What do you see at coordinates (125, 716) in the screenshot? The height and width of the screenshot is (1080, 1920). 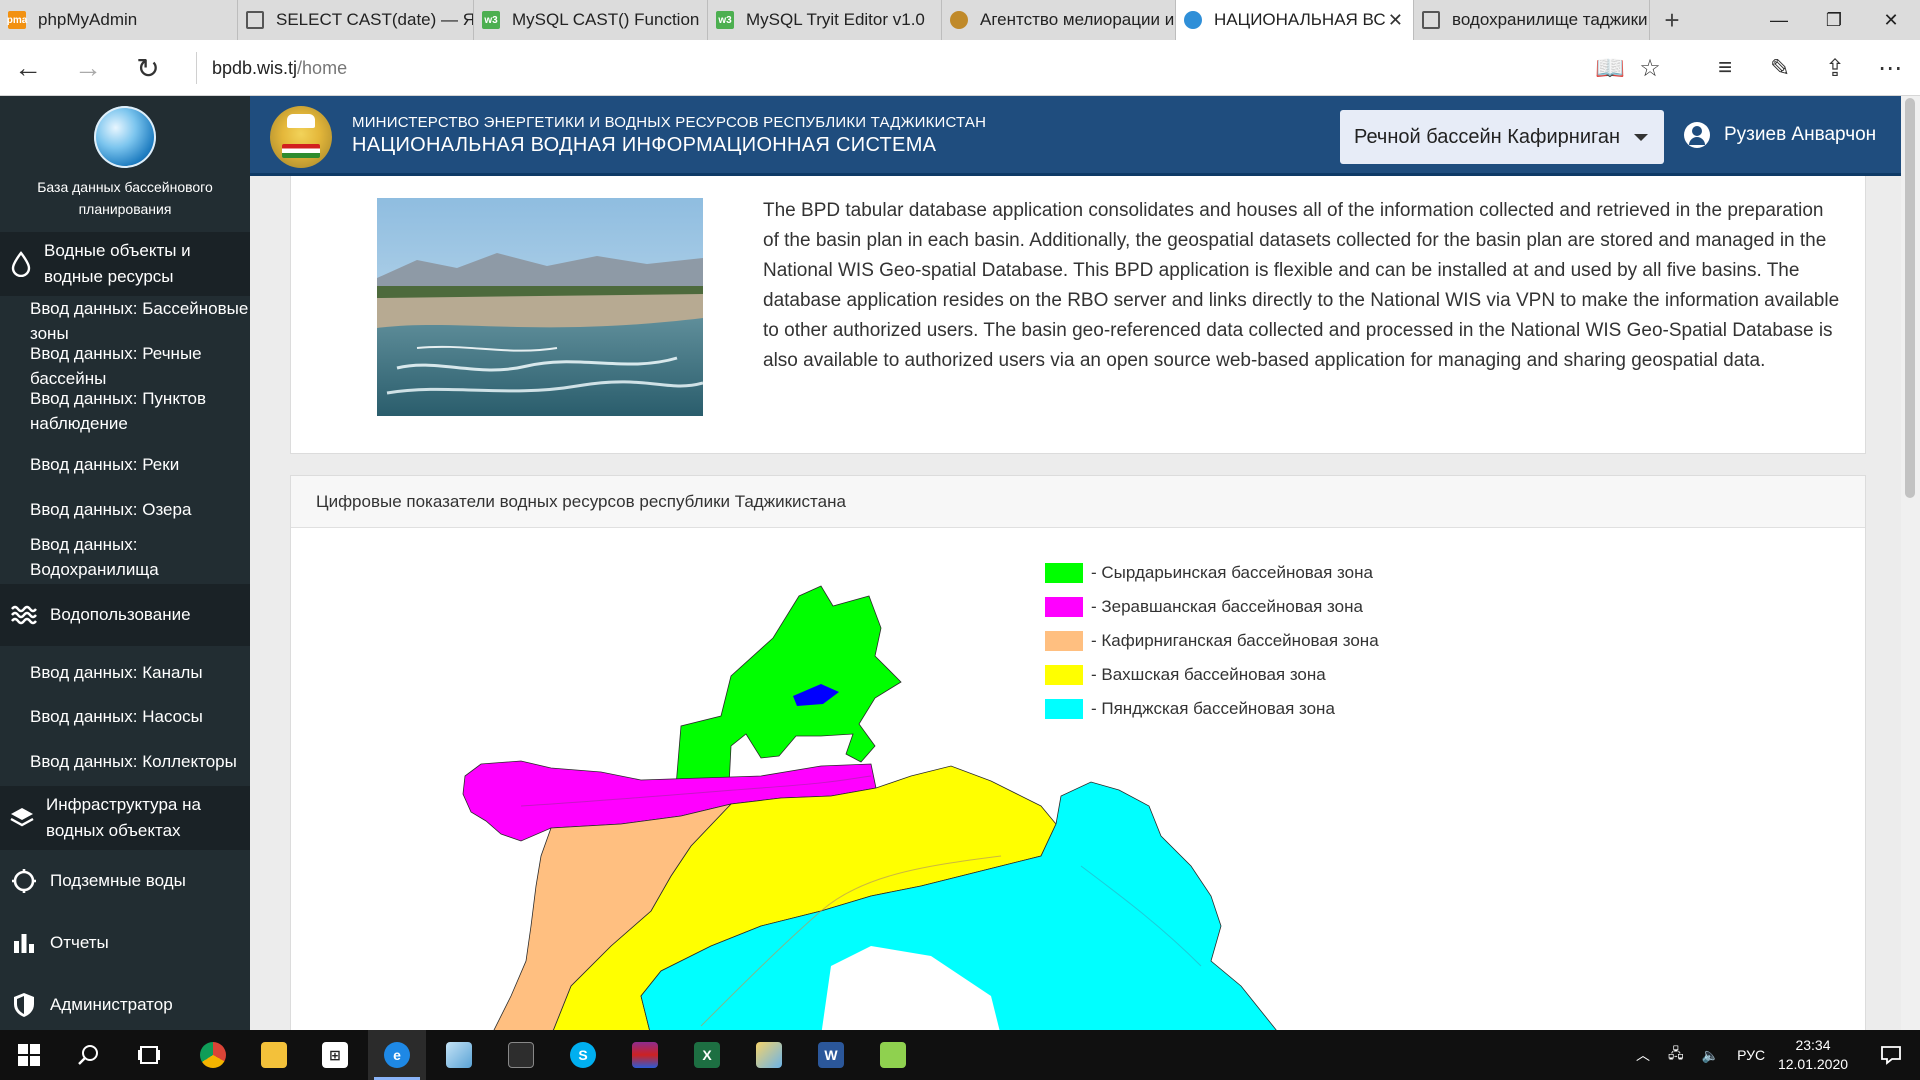 I see `sidebar-item-pumps: Ввод данных: Насосы` at bounding box center [125, 716].